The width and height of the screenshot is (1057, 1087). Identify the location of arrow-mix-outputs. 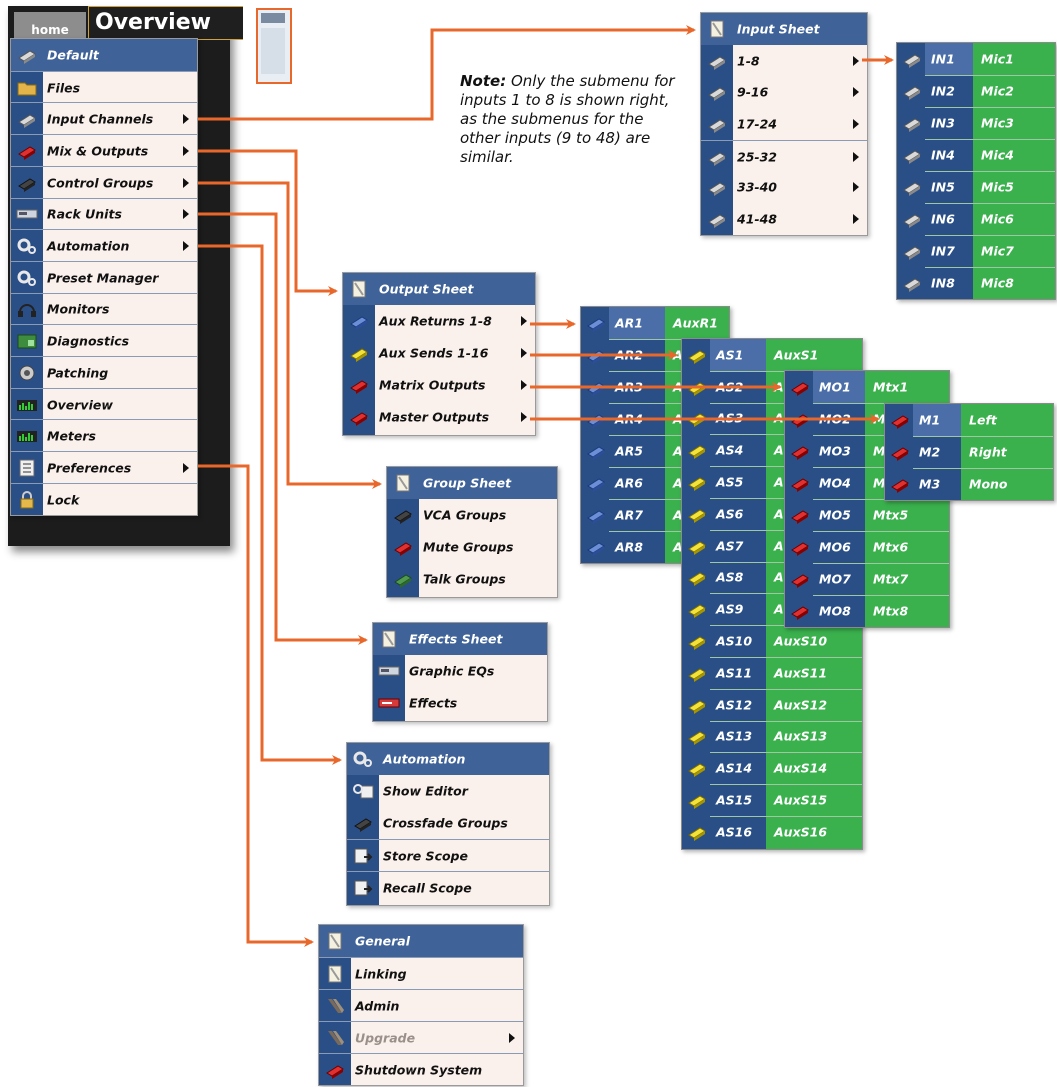
(268, 222).